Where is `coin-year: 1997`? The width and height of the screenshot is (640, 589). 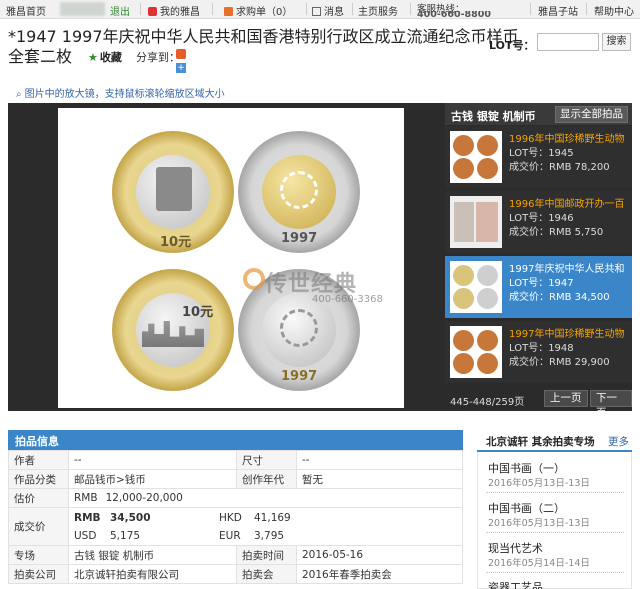 coin-year: 1997 is located at coordinates (299, 376).